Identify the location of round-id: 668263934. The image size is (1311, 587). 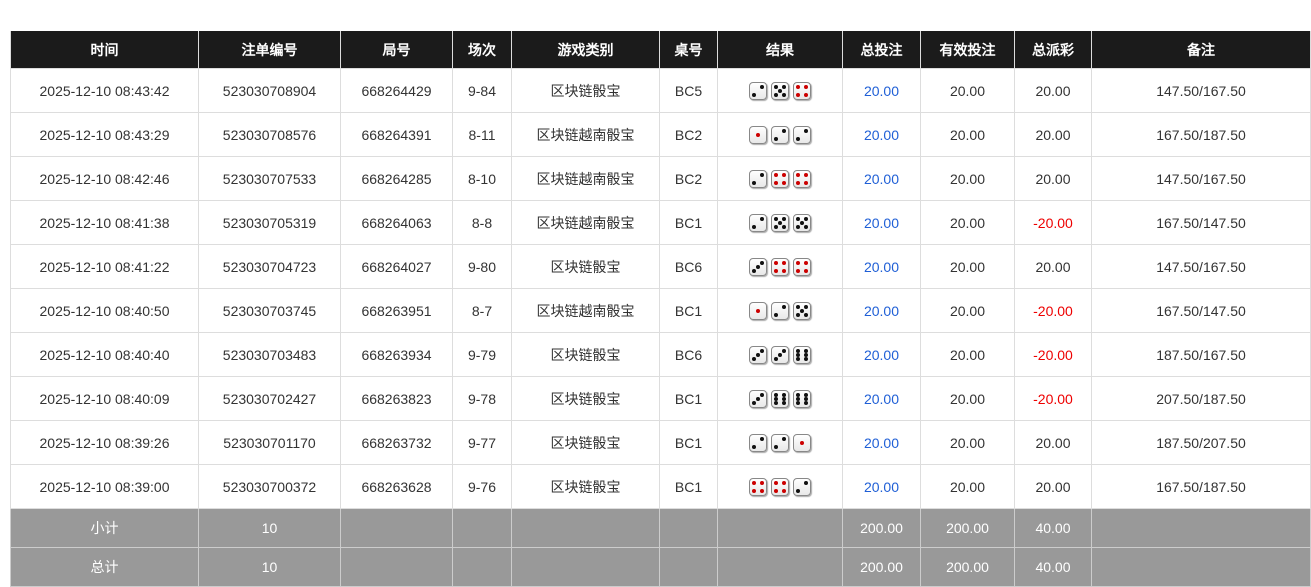
(396, 354).